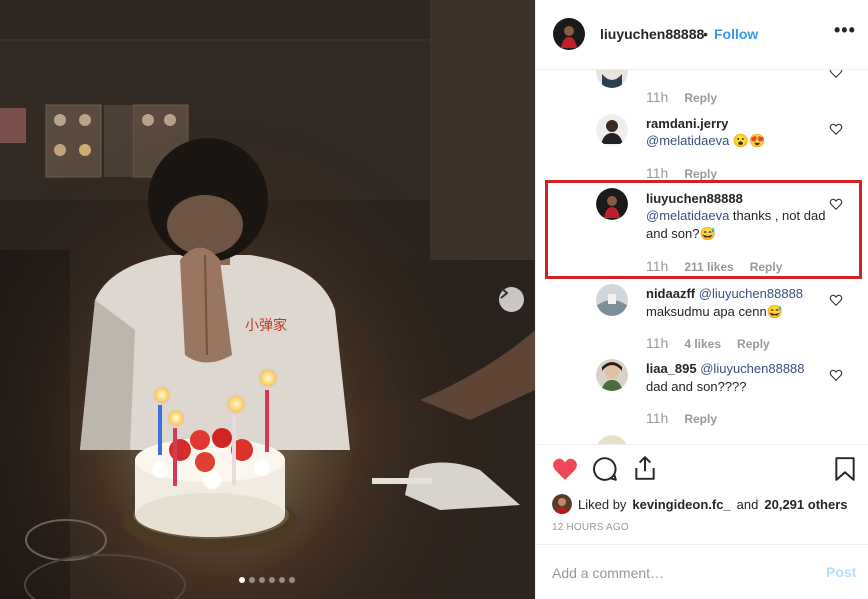 This screenshot has width=868, height=599. I want to click on liked-by-user: kevingideon.fc_, so click(681, 504).